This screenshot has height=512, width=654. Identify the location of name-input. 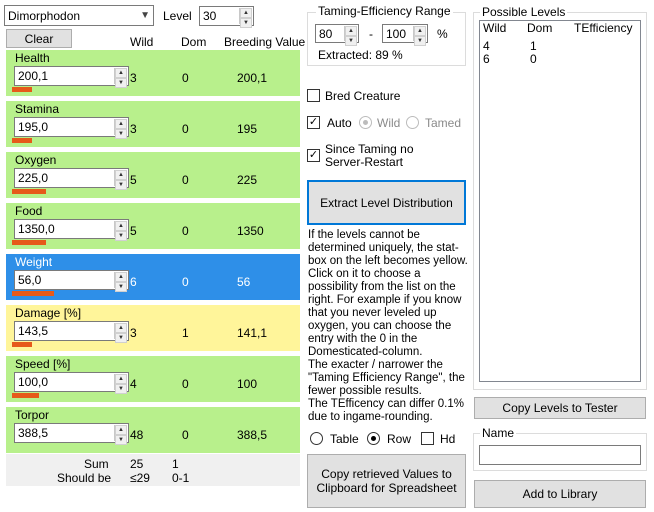
(560, 455).